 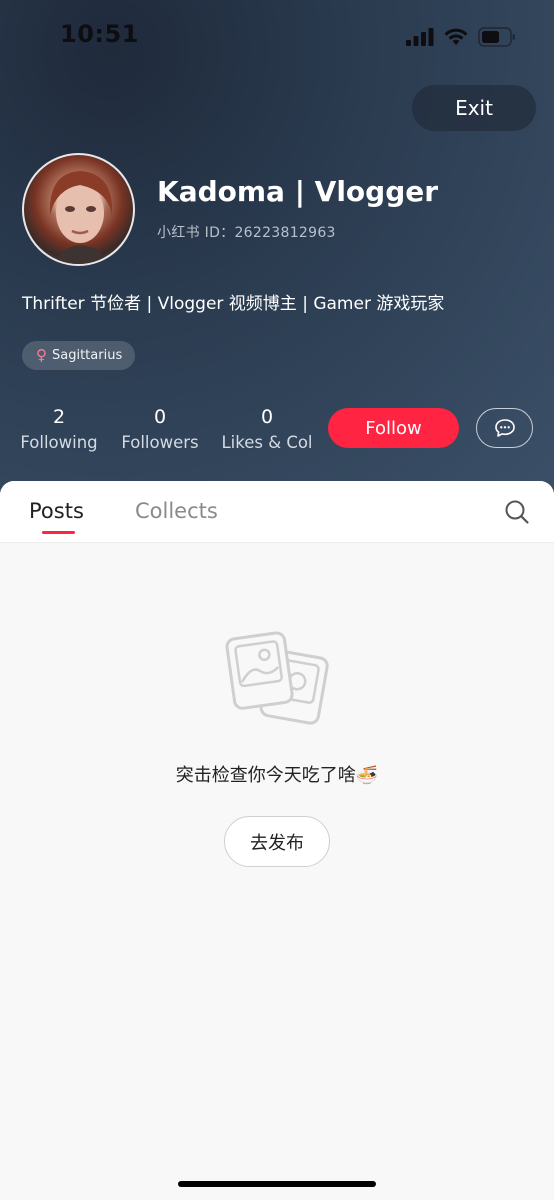 What do you see at coordinates (393, 428) in the screenshot?
I see `follow-button: Follow` at bounding box center [393, 428].